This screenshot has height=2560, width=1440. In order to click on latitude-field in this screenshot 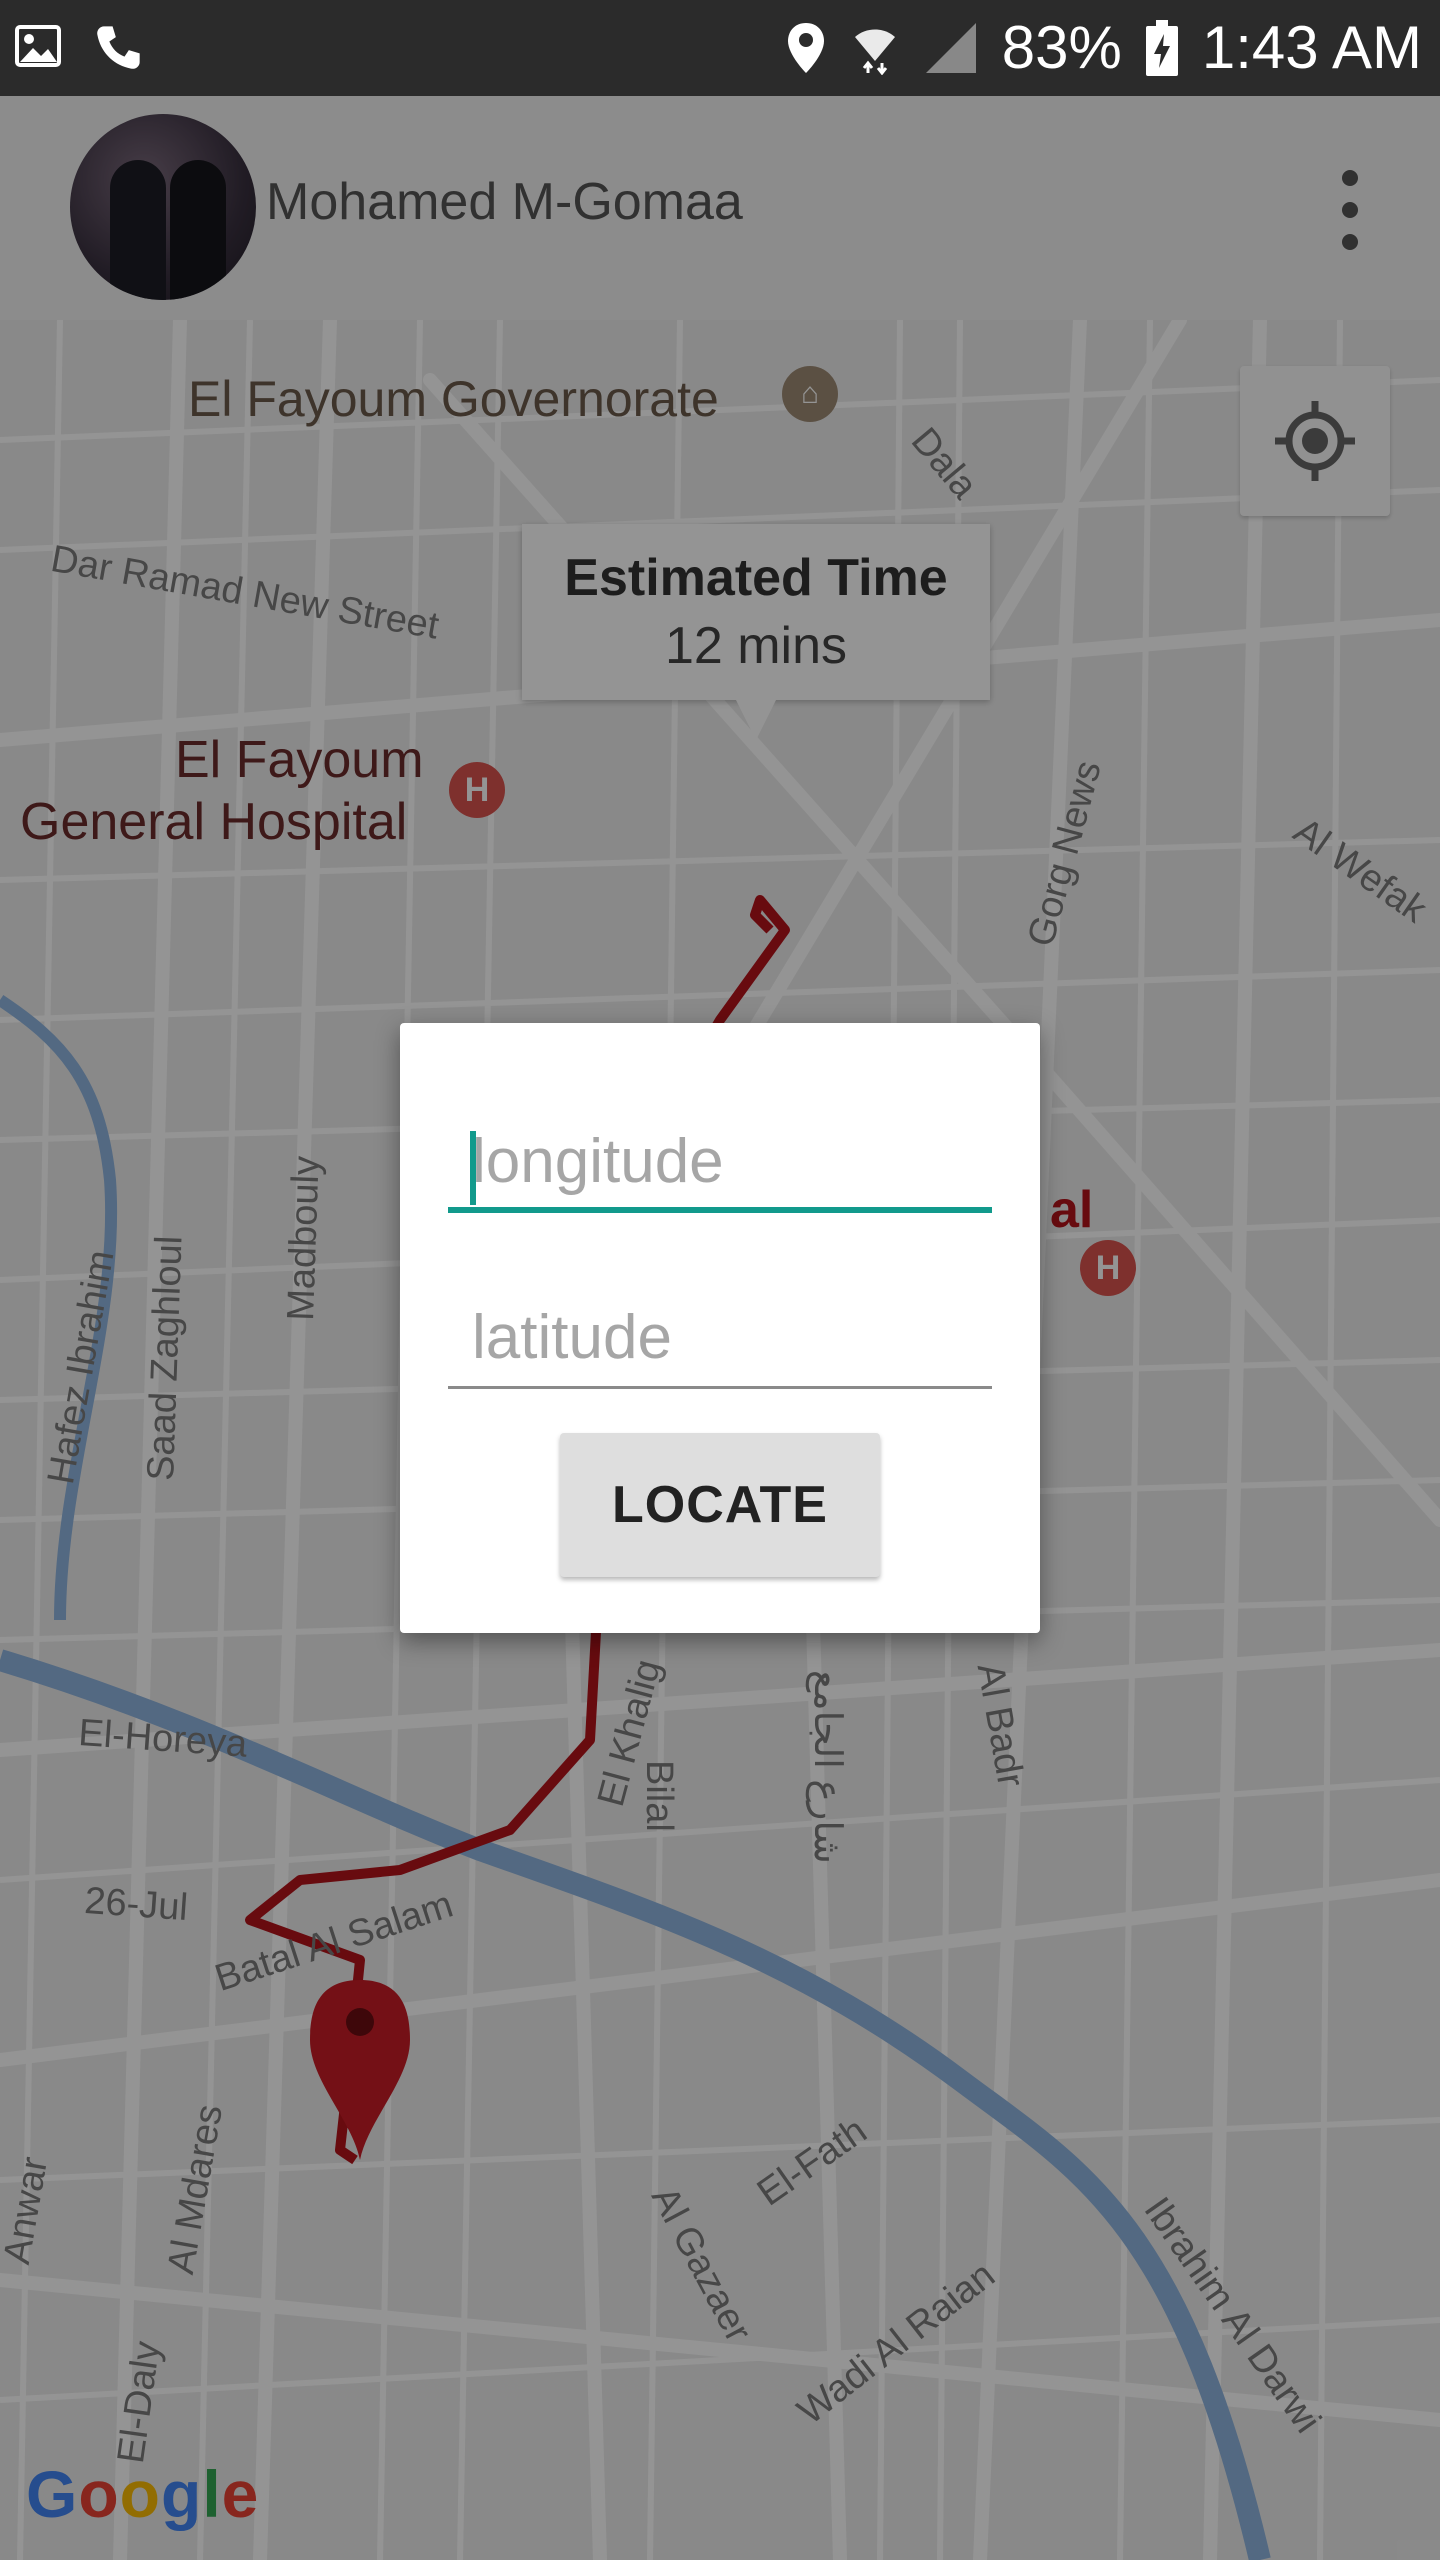, I will do `click(720, 1339)`.